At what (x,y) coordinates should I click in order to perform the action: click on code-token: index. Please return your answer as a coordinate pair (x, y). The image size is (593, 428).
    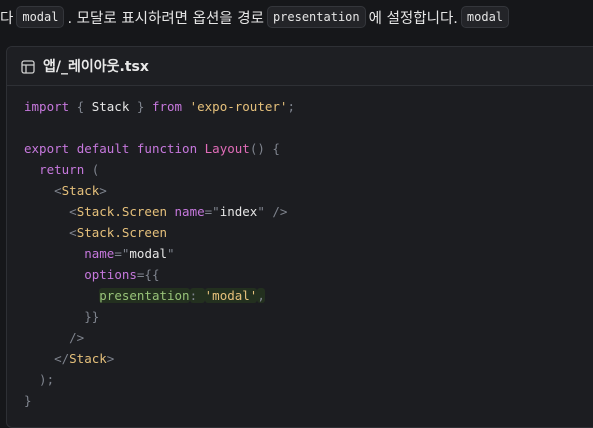
    Looking at the image, I should click on (238, 211).